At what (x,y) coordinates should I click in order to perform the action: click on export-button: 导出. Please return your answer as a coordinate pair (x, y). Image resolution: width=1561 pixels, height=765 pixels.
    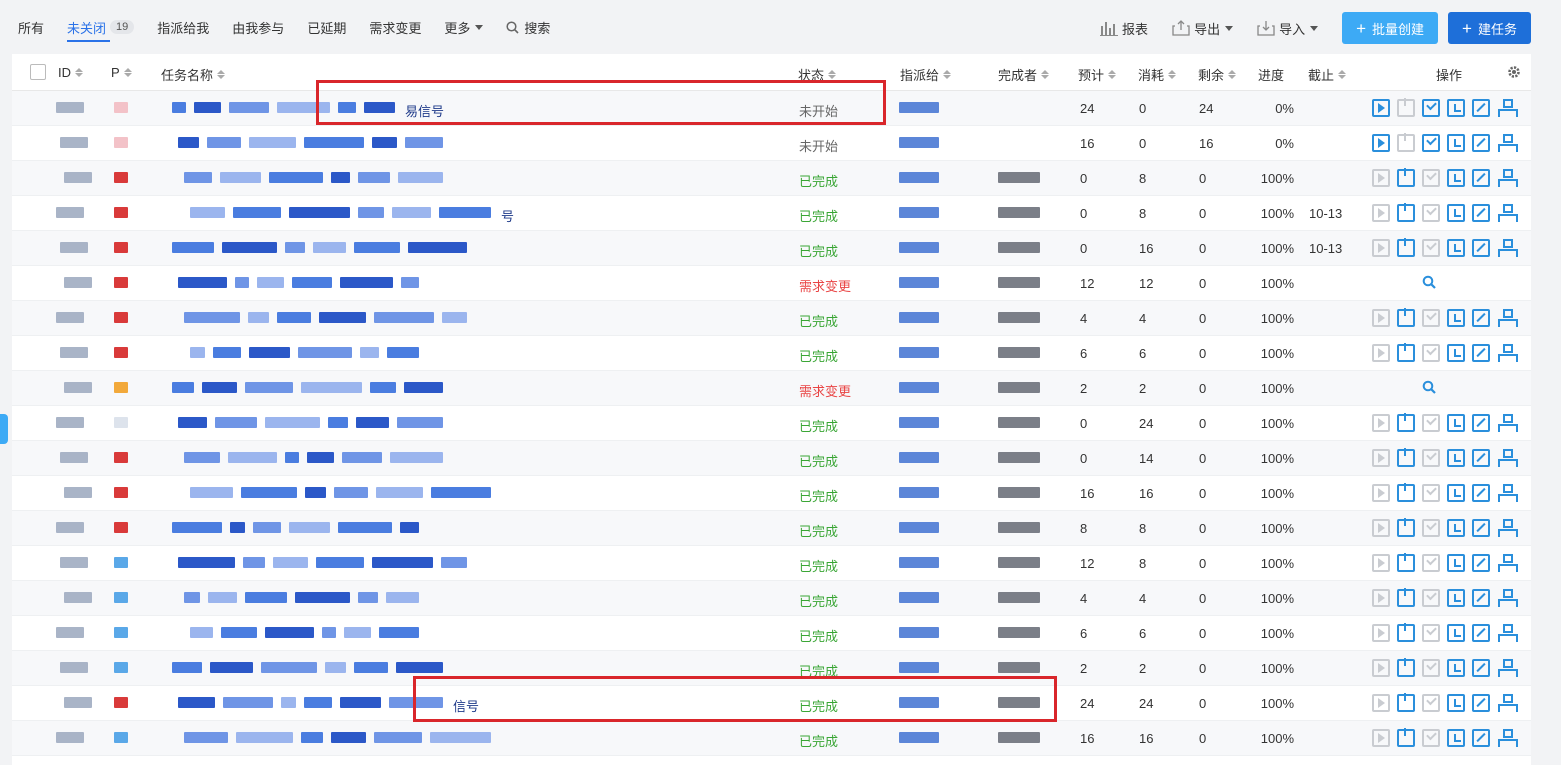
    Looking at the image, I should click on (1203, 28).